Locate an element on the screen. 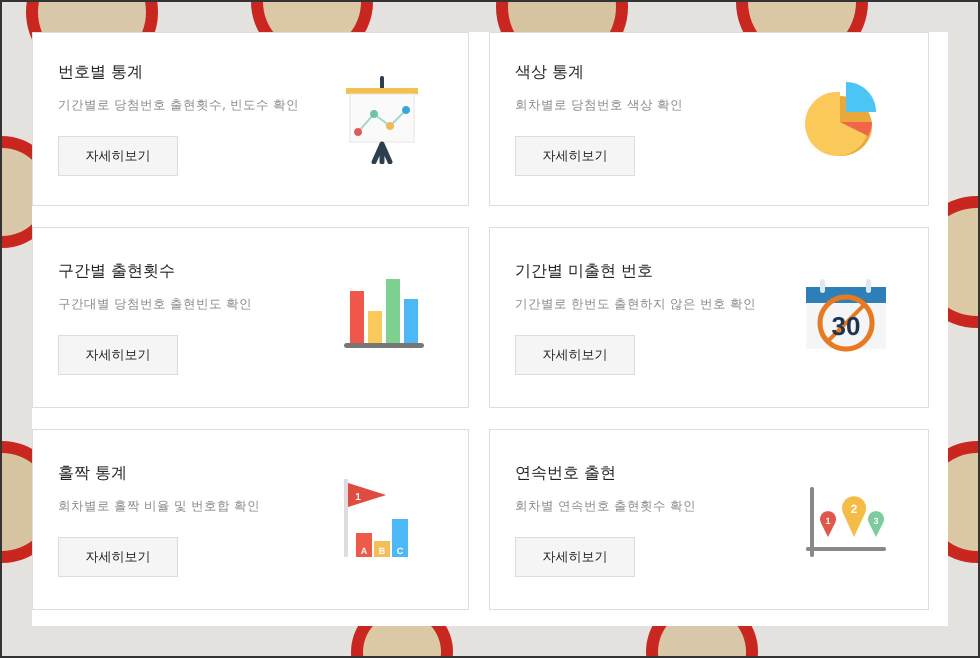  card-title: 색상 통계 is located at coordinates (549, 72).